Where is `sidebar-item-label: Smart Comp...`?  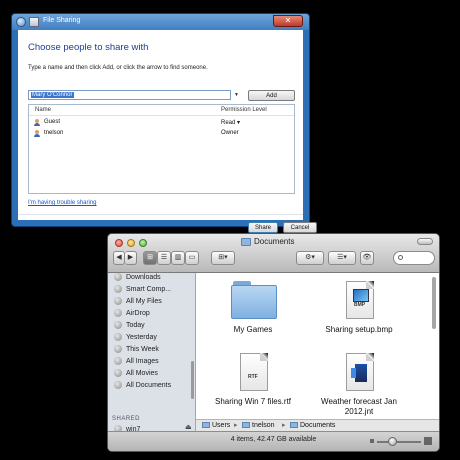
sidebar-item-label: Smart Comp... is located at coordinates (149, 289).